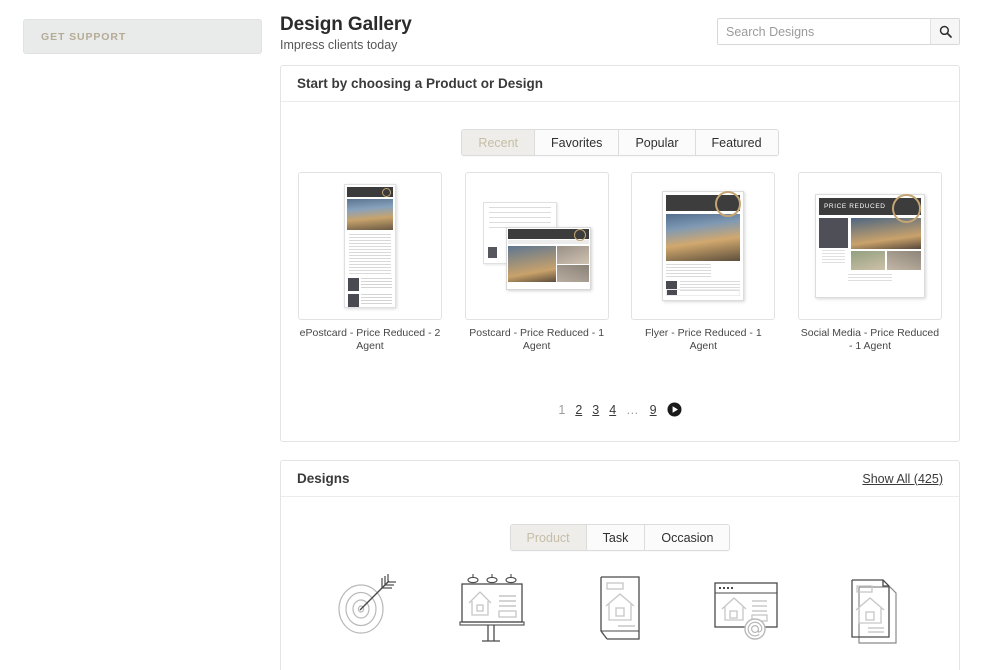 This screenshot has width=1000, height=670. Describe the element at coordinates (537, 339) in the screenshot. I see `product-caption: Postcard - Price Reduced - 1 Agent` at that location.